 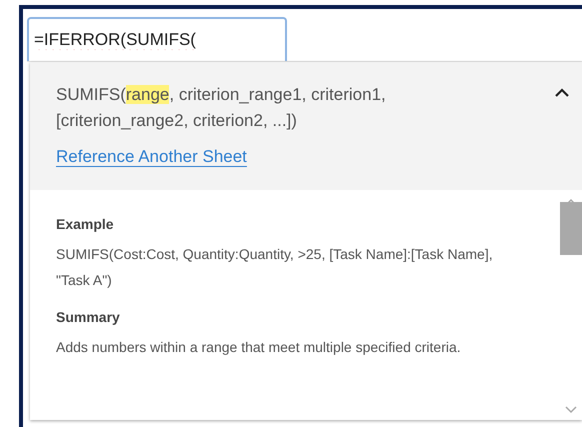 What do you see at coordinates (221, 108) in the screenshot?
I see `function-signature: SUMIFS(range, criterion_range1, criterion1, [criterion_range2, criterion2, ...])` at bounding box center [221, 108].